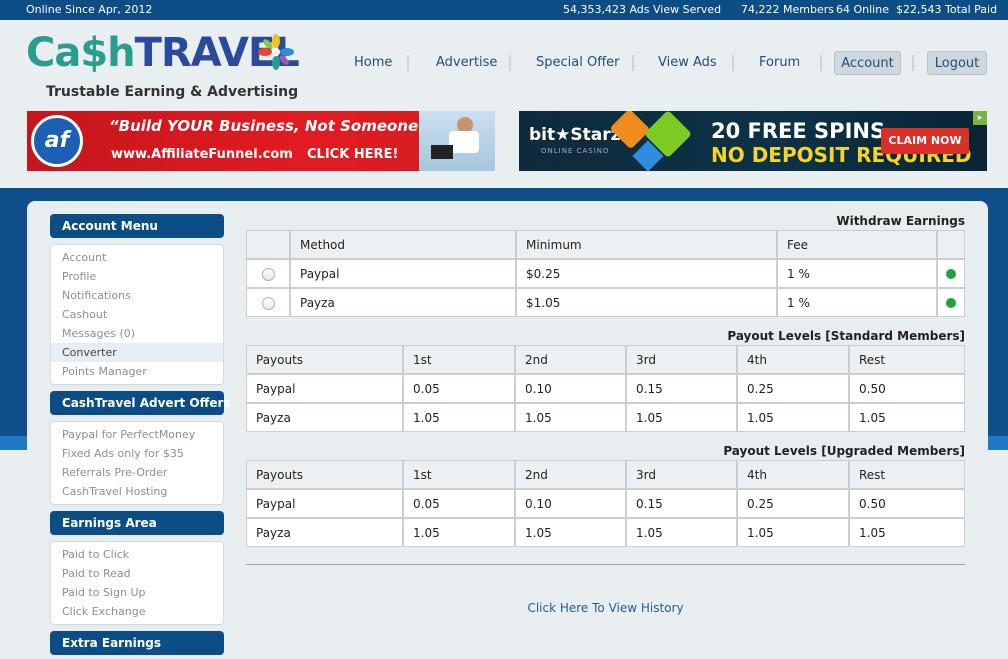 The image size is (1008, 659). I want to click on table-row: Paypal $0.25 1 %, so click(605, 273).